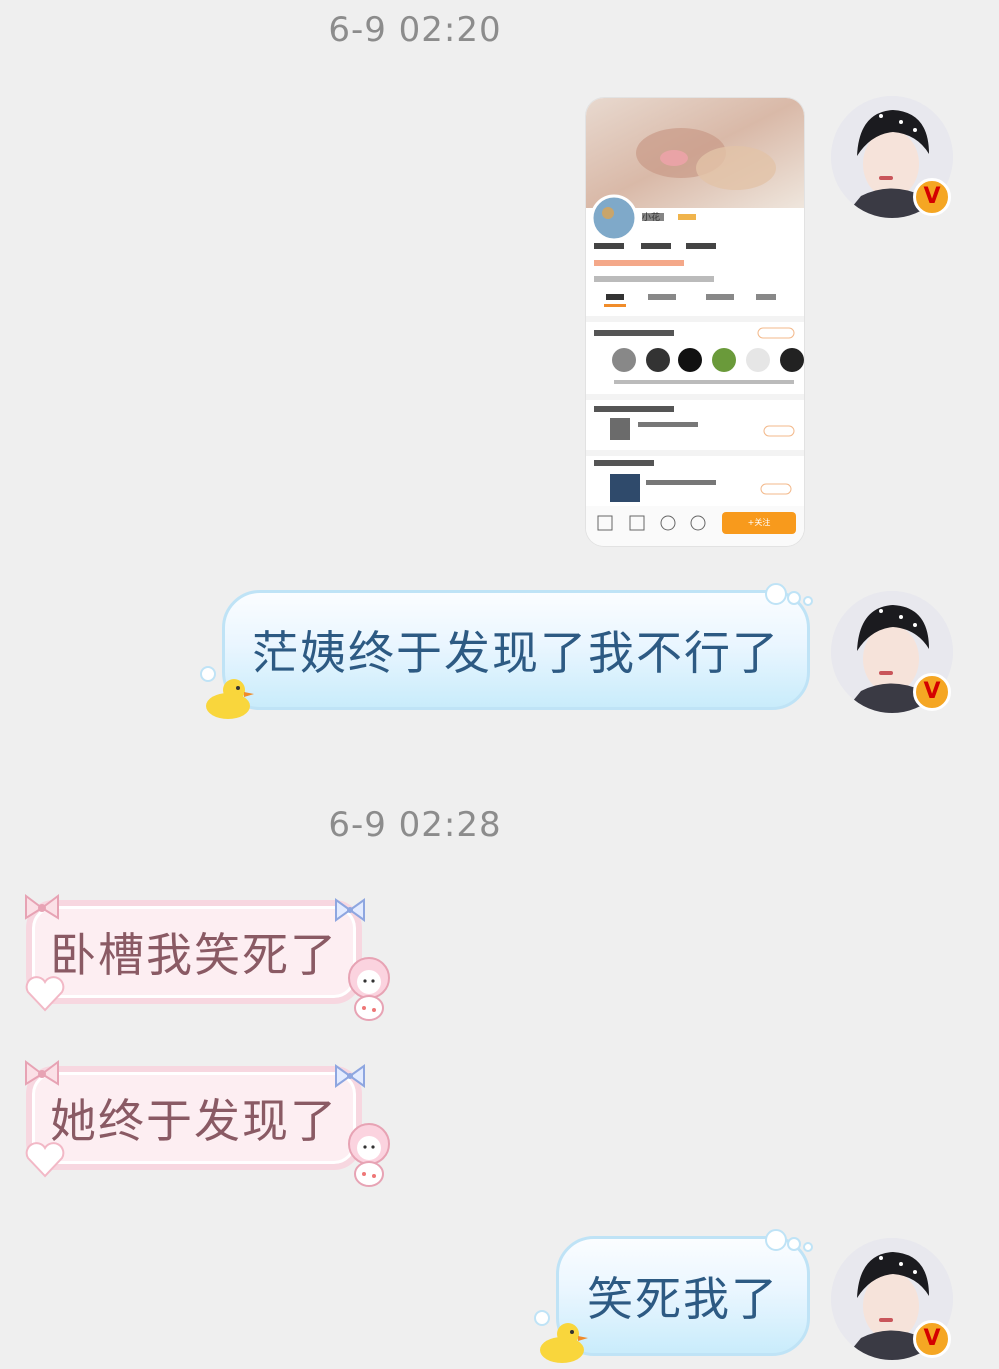  I want to click on message-bubble: 卧槽我笑死了, so click(194, 952).